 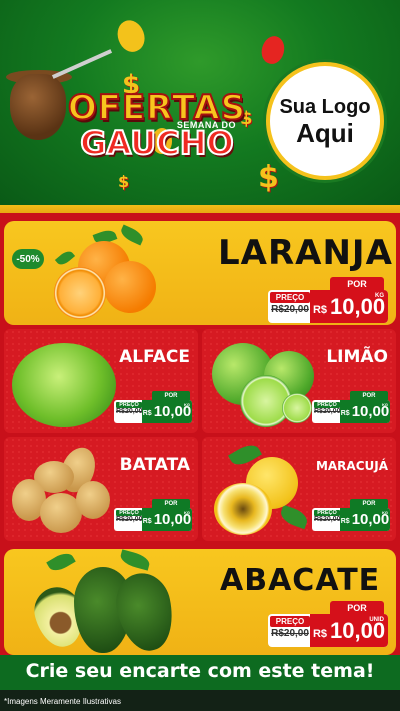 What do you see at coordinates (325, 106) in the screenshot?
I see `logo-line1: Sua Logo` at bounding box center [325, 106].